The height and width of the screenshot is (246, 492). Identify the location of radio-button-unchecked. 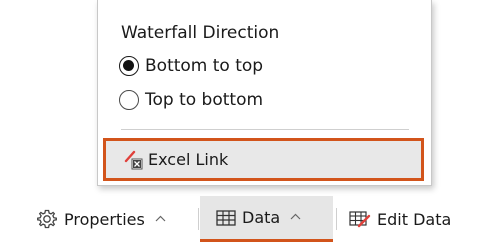
(129, 100).